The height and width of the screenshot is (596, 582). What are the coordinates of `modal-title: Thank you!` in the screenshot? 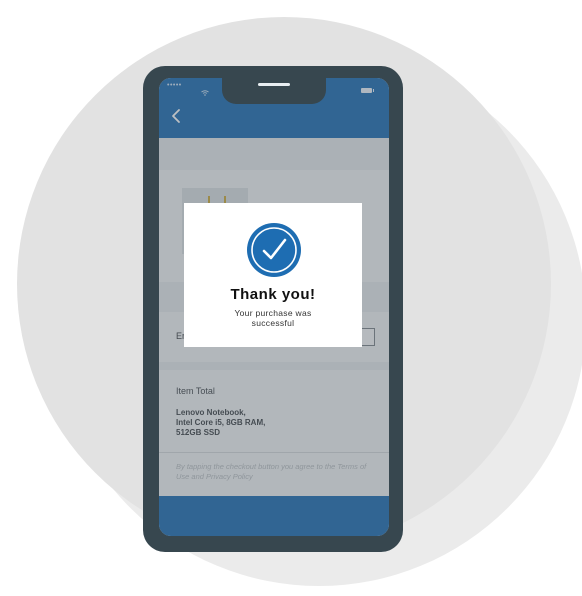 It's located at (273, 294).